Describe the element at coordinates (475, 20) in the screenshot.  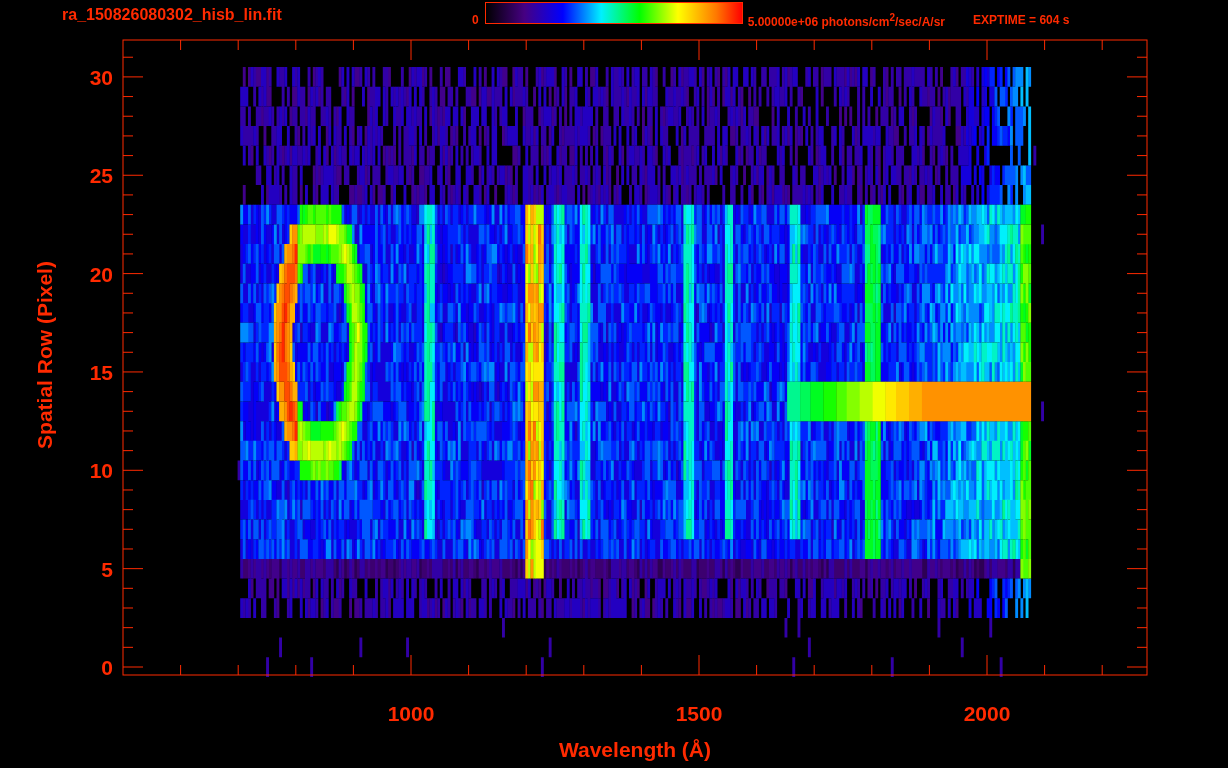
I see `colorbar-min-label: 0` at that location.